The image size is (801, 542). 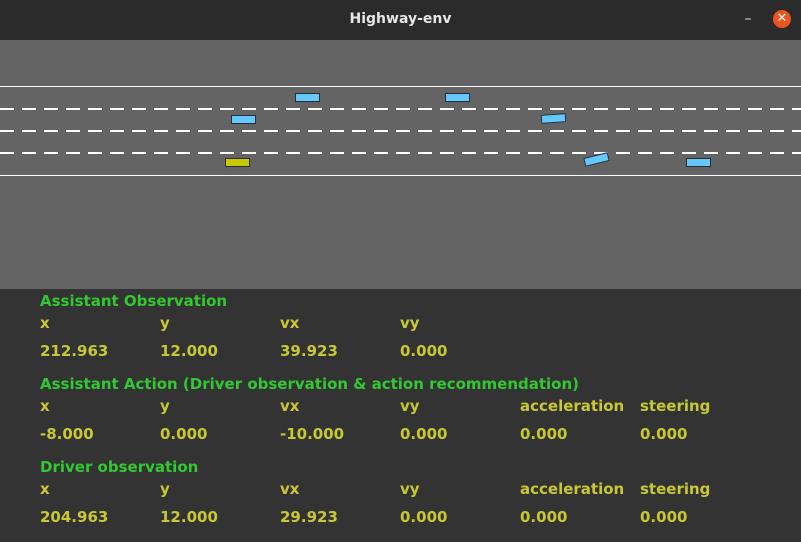 What do you see at coordinates (67, 434) in the screenshot?
I see `value-x: -8.000` at bounding box center [67, 434].